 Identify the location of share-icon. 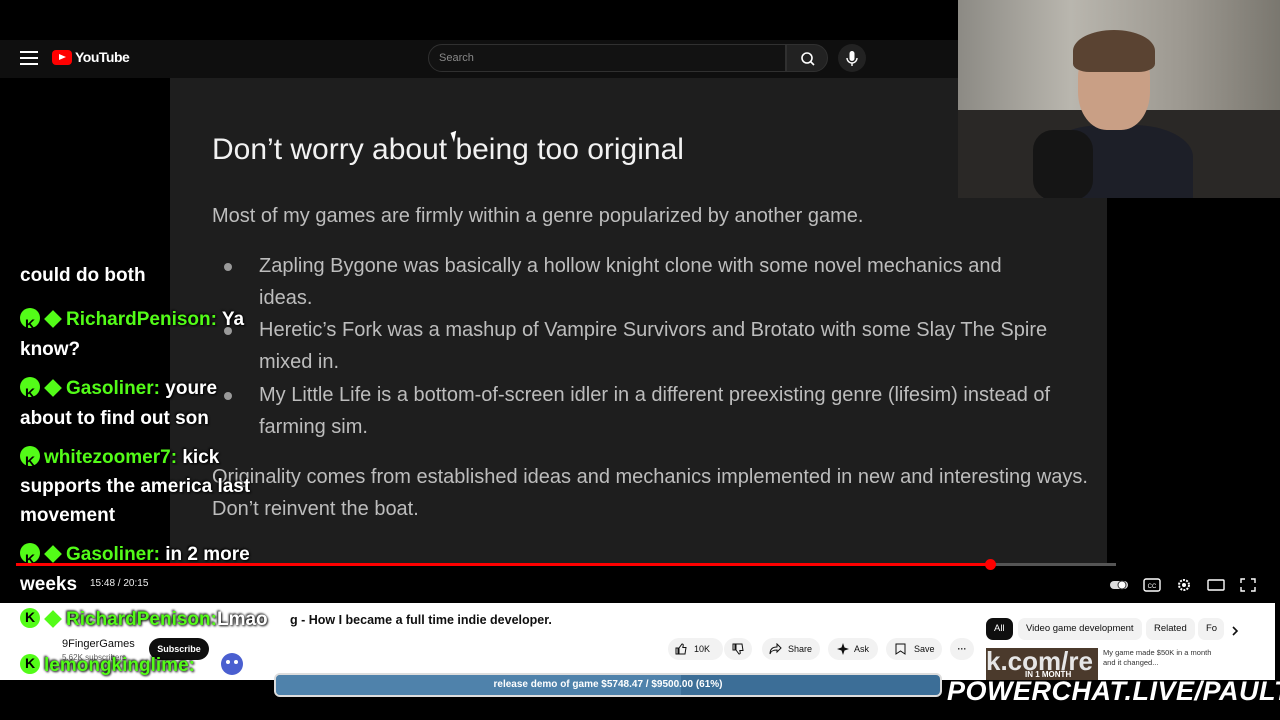
(775, 649).